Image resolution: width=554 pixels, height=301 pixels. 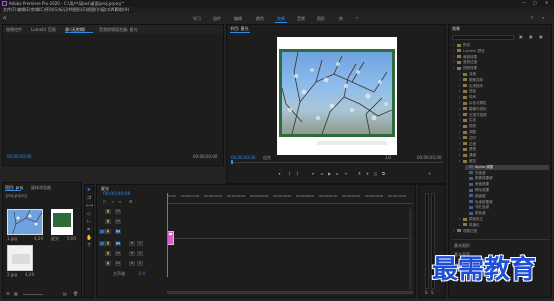 I want to click on quick-export-icon: ⇪, so click(x=531, y=18).